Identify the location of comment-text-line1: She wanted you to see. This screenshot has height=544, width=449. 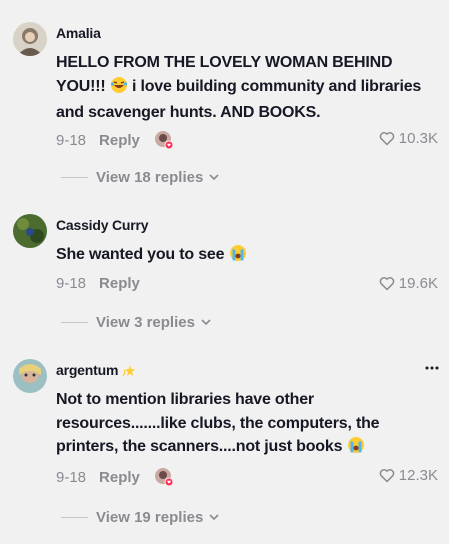
(140, 254).